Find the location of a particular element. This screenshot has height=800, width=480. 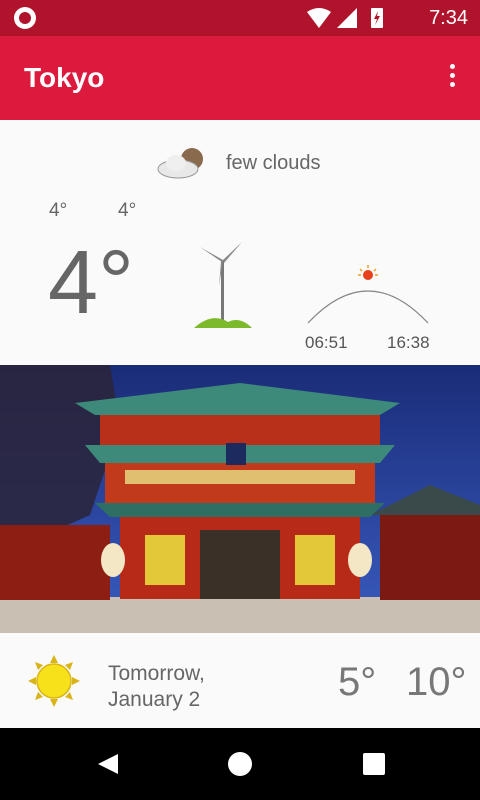

forecast-low-temp: 5° is located at coordinates (357, 682).